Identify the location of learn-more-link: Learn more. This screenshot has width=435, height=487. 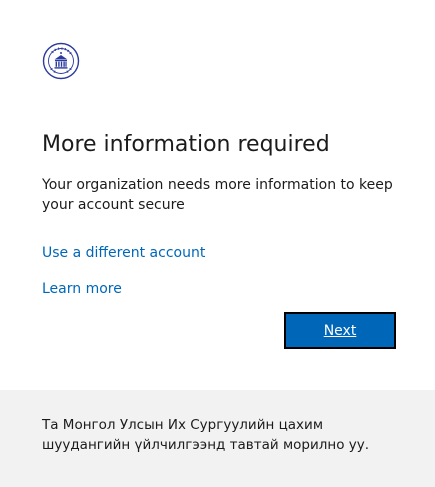
(82, 289).